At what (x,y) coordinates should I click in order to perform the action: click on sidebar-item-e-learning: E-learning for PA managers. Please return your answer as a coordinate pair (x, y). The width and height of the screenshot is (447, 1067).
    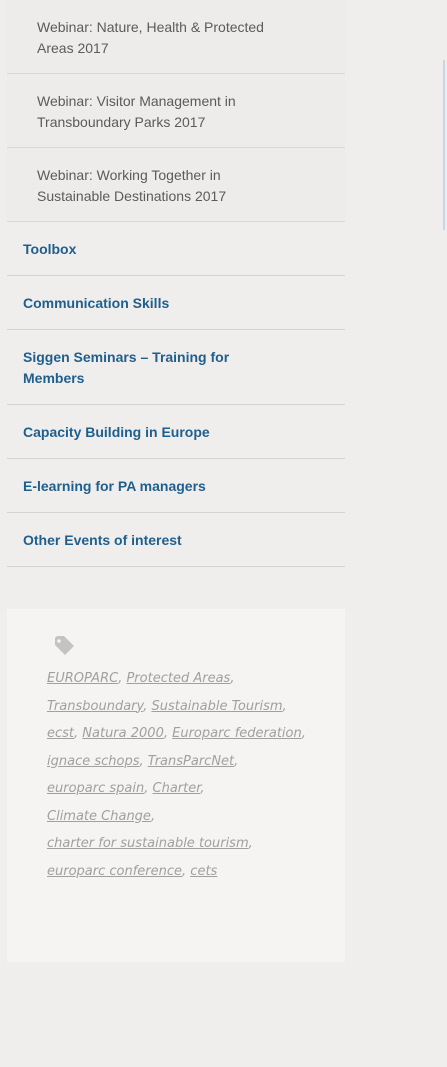
    Looking at the image, I should click on (176, 486).